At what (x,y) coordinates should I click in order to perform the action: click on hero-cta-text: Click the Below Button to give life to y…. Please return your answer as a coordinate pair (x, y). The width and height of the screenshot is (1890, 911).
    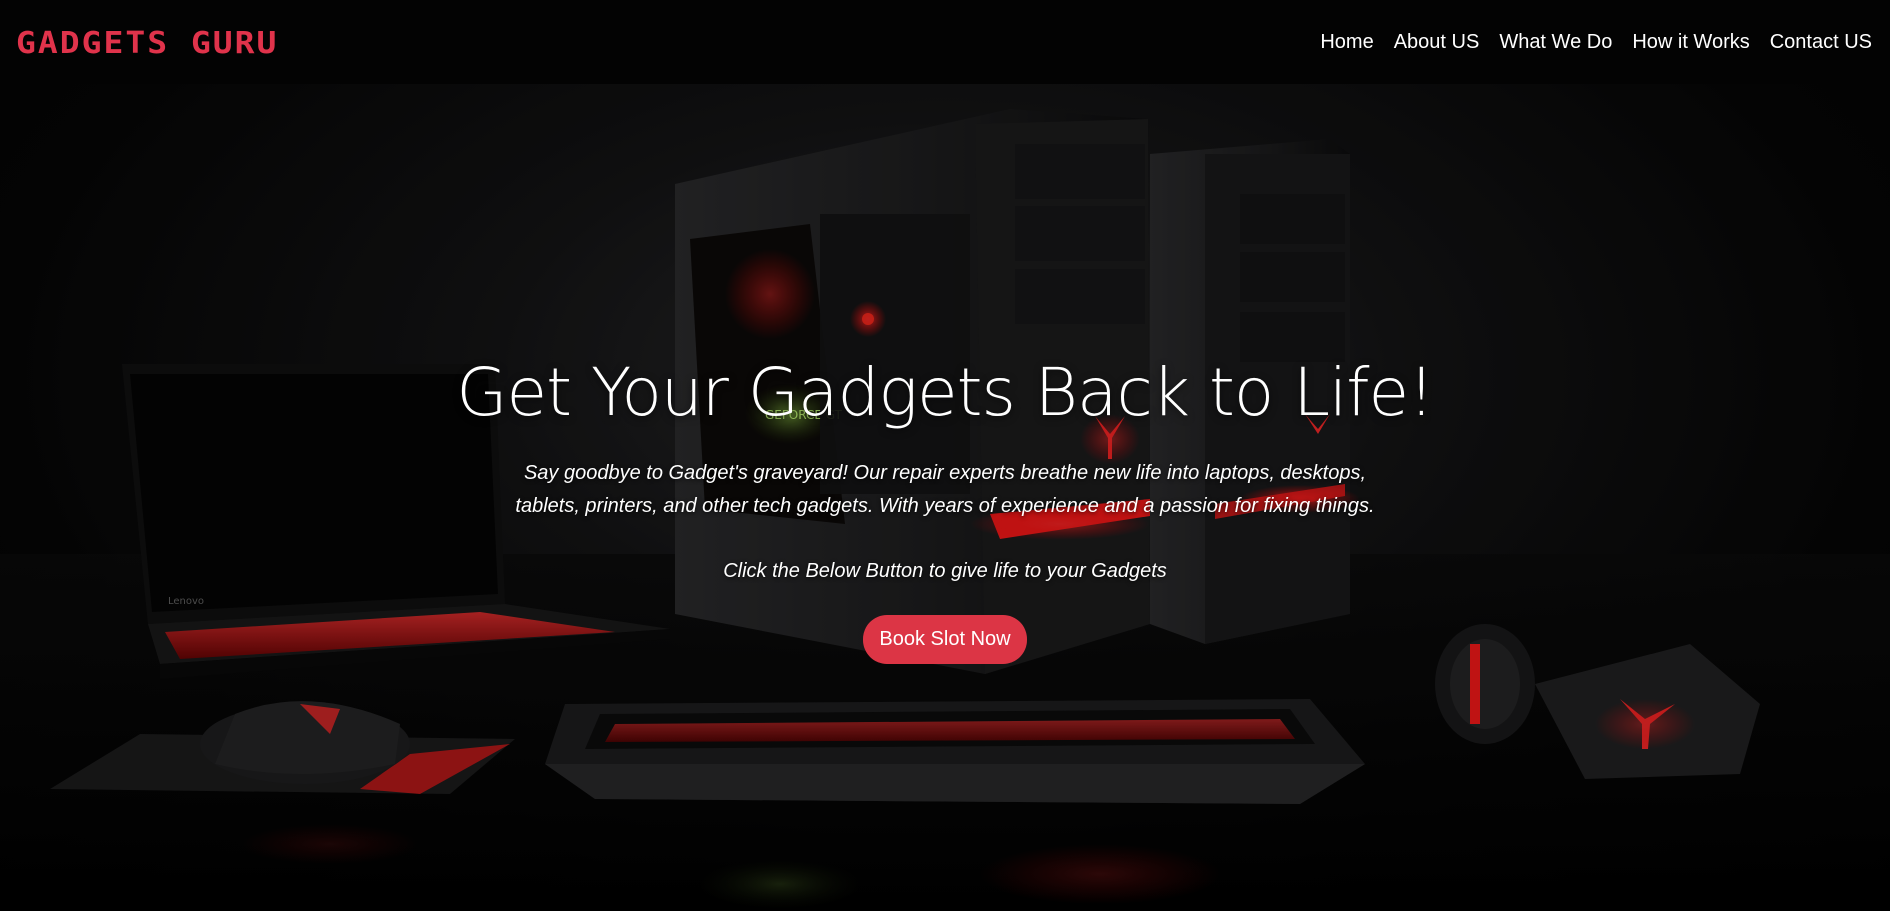
    Looking at the image, I should click on (945, 571).